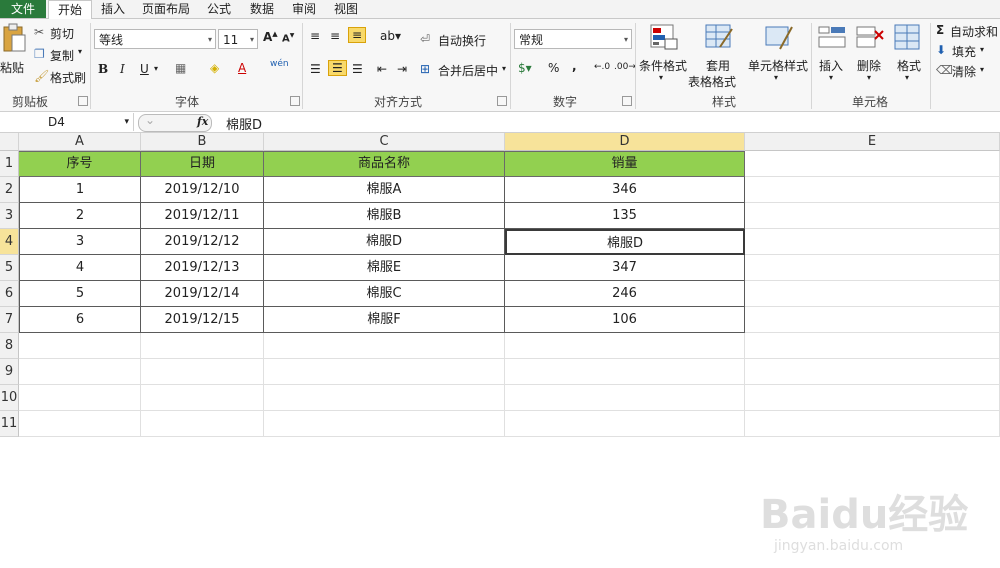 The height and width of the screenshot is (568, 1000). What do you see at coordinates (9, 320) in the screenshot?
I see `row-header: 7` at bounding box center [9, 320].